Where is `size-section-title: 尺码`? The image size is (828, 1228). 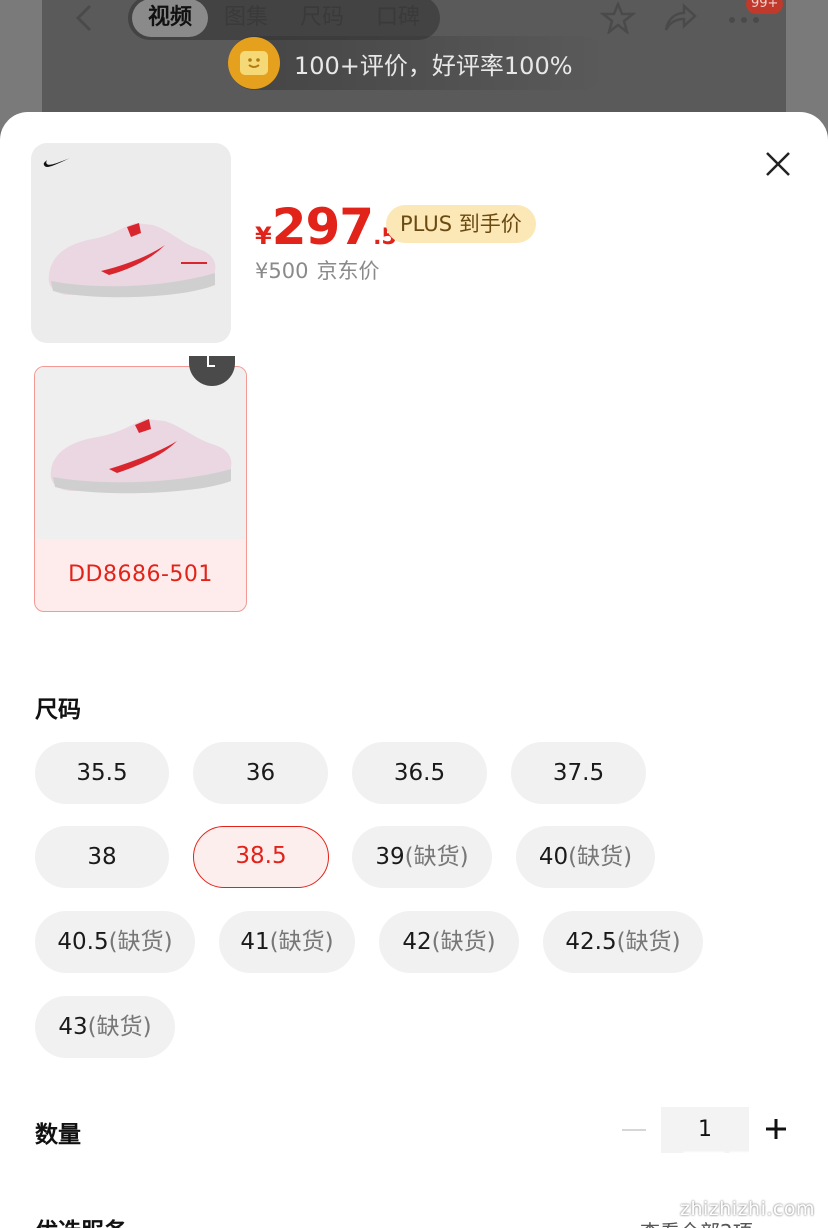
size-section-title: 尺码 is located at coordinates (58, 710).